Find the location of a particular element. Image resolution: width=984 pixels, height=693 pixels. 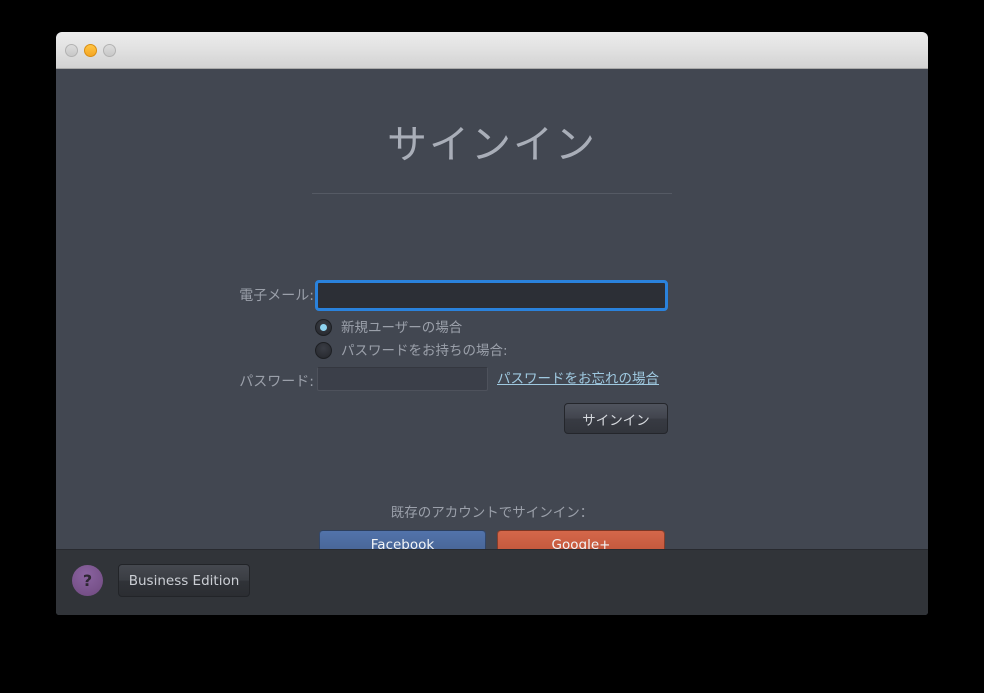

window-titlebar is located at coordinates (492, 50).